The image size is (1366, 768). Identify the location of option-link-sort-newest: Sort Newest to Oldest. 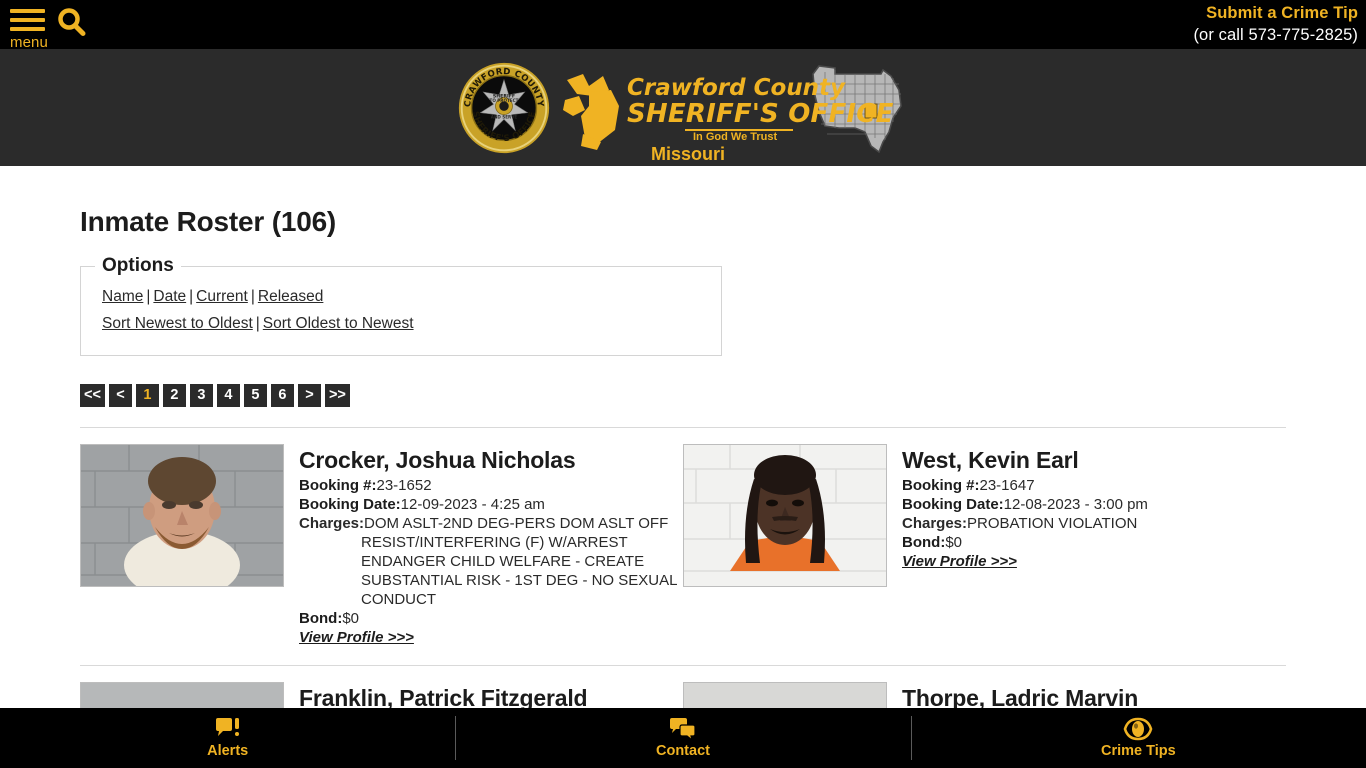
(177, 323).